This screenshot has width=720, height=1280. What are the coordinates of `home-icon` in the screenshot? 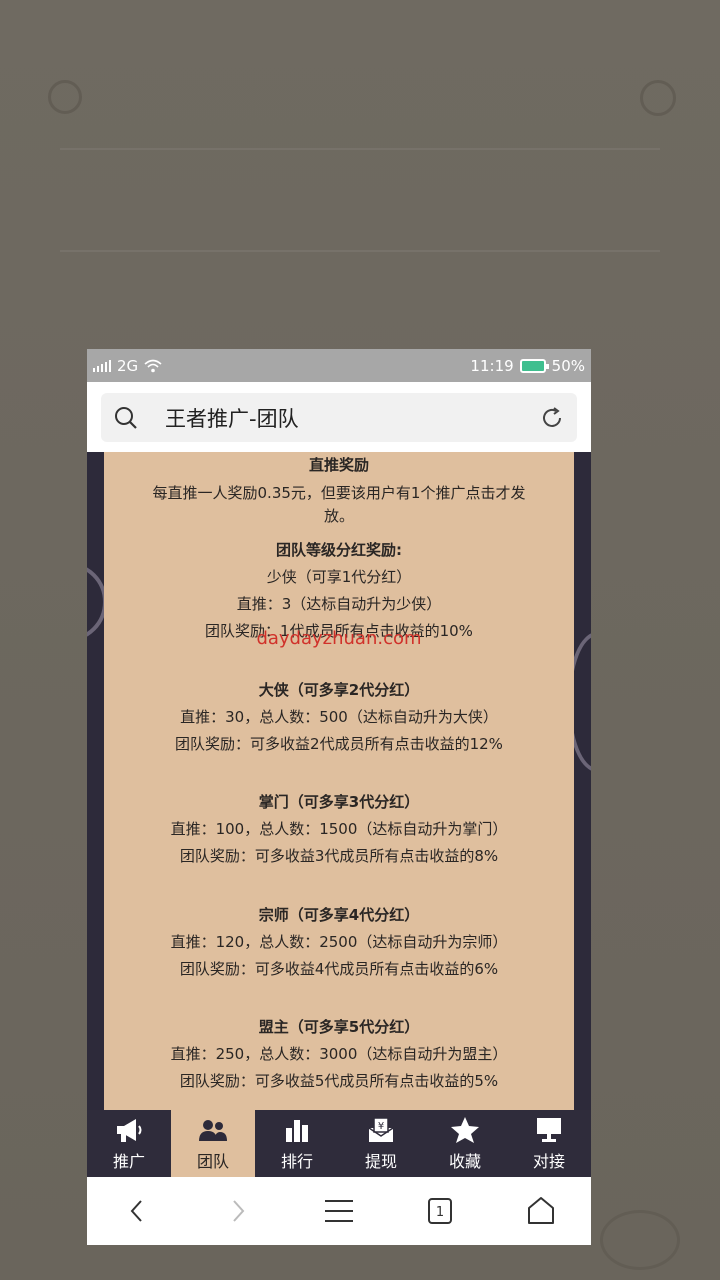 It's located at (540, 1210).